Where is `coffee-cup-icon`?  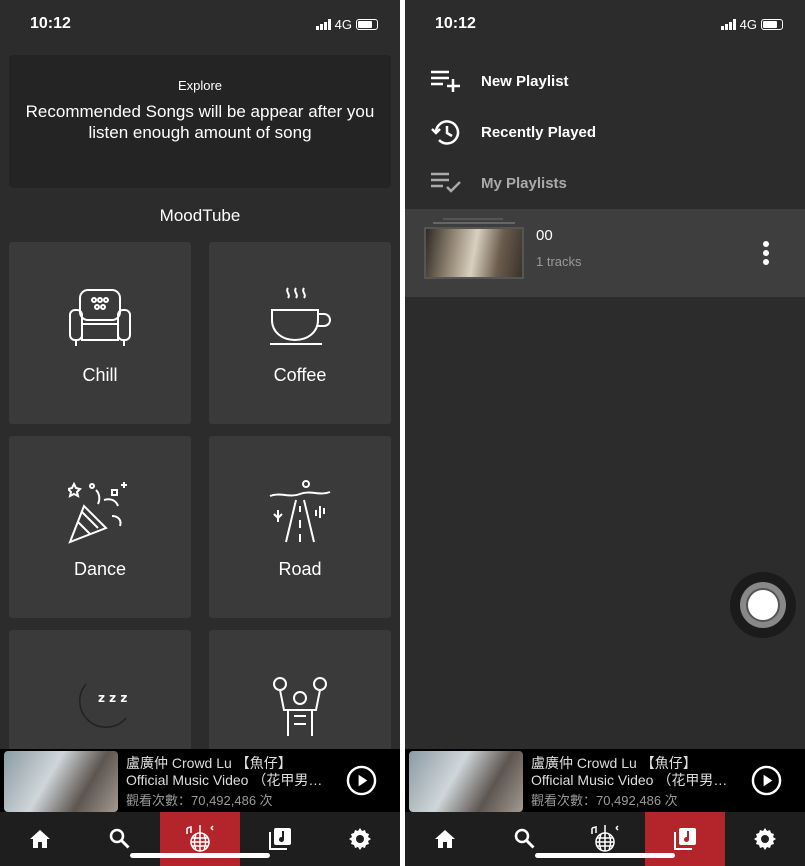 coffee-cup-icon is located at coordinates (300, 316).